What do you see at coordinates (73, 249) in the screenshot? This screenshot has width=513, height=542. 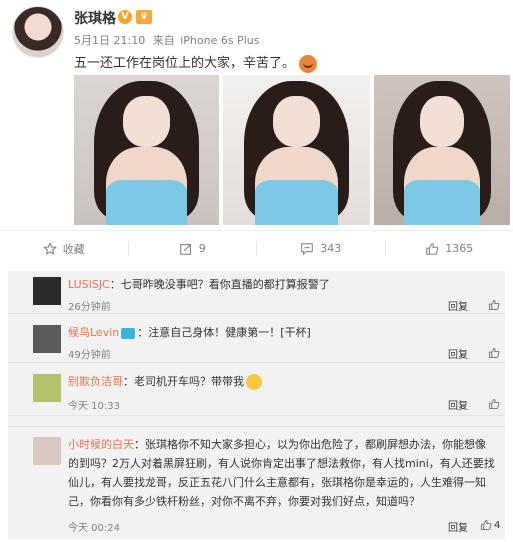 I see `favorite-label: 收藏` at bounding box center [73, 249].